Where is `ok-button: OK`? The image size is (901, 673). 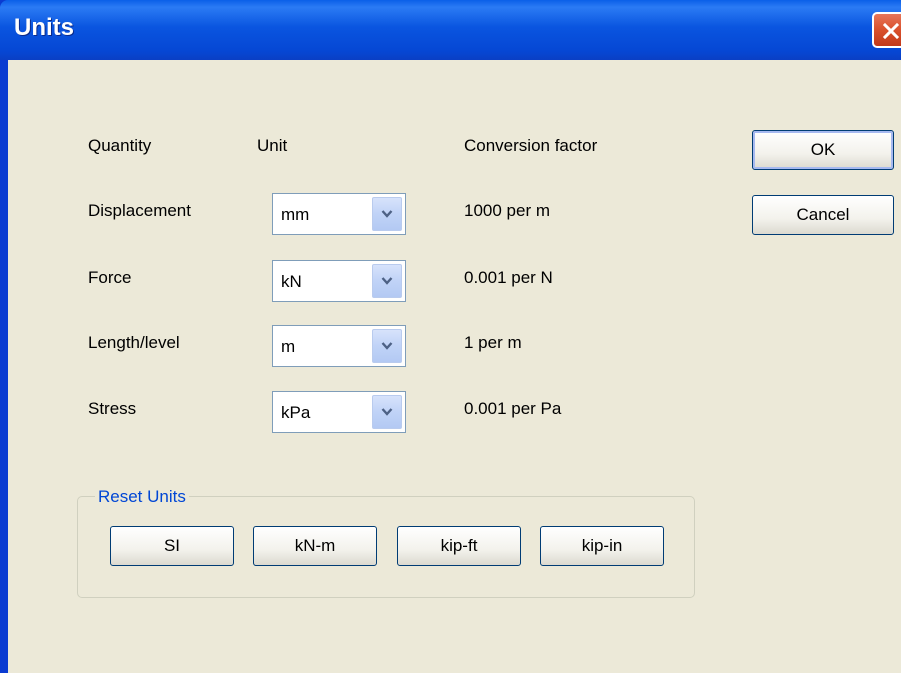 ok-button: OK is located at coordinates (823, 150).